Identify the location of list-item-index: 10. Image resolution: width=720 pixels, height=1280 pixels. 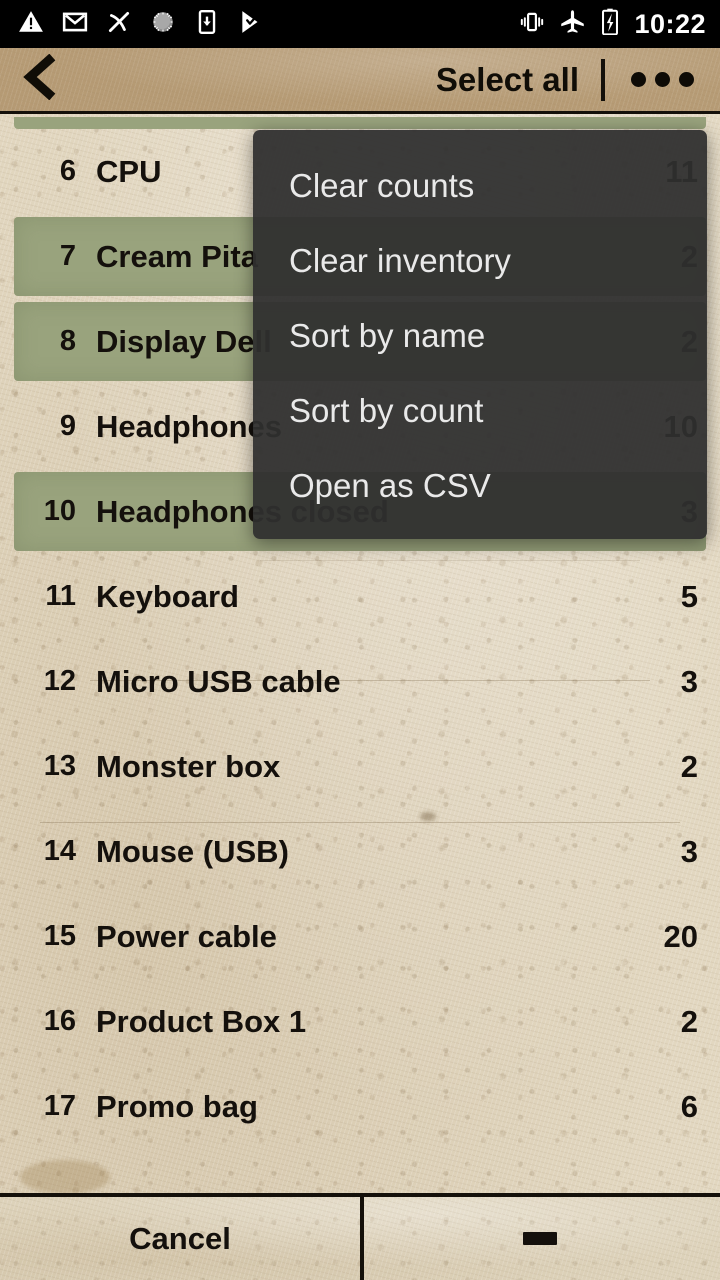
(59, 511).